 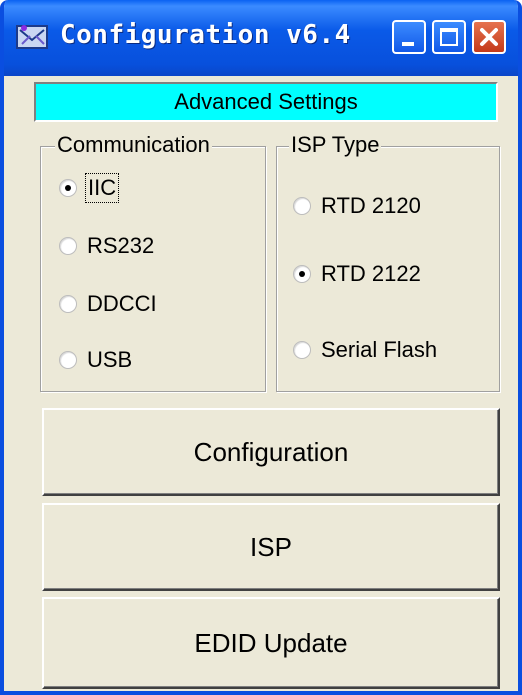 I want to click on radio-rtd2120: RTD 2120, so click(x=357, y=206).